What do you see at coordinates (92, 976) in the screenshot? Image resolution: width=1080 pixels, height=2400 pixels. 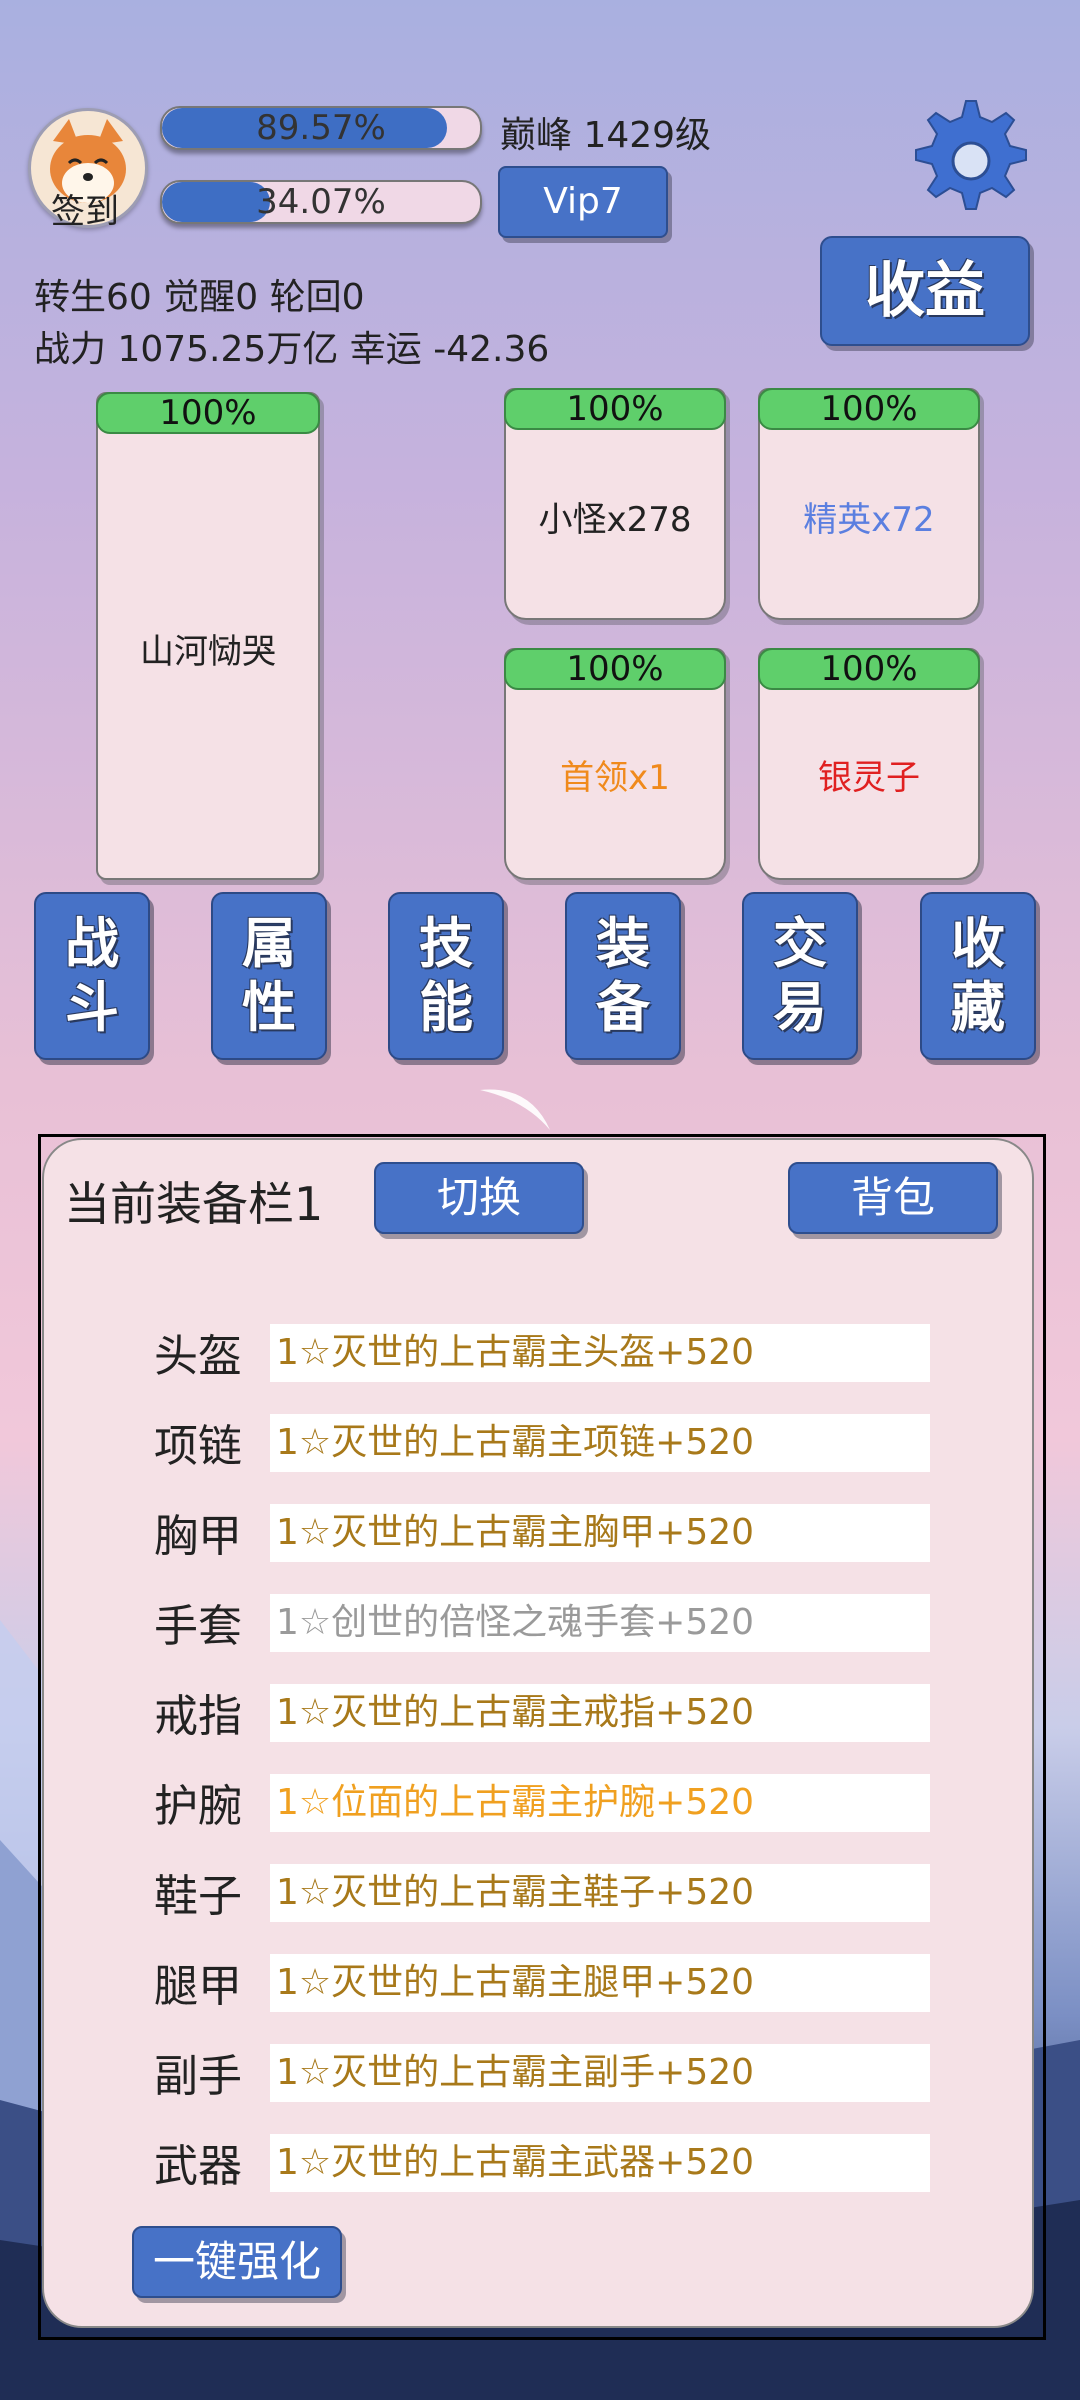 I see `battle-tab-button: 战斗` at bounding box center [92, 976].